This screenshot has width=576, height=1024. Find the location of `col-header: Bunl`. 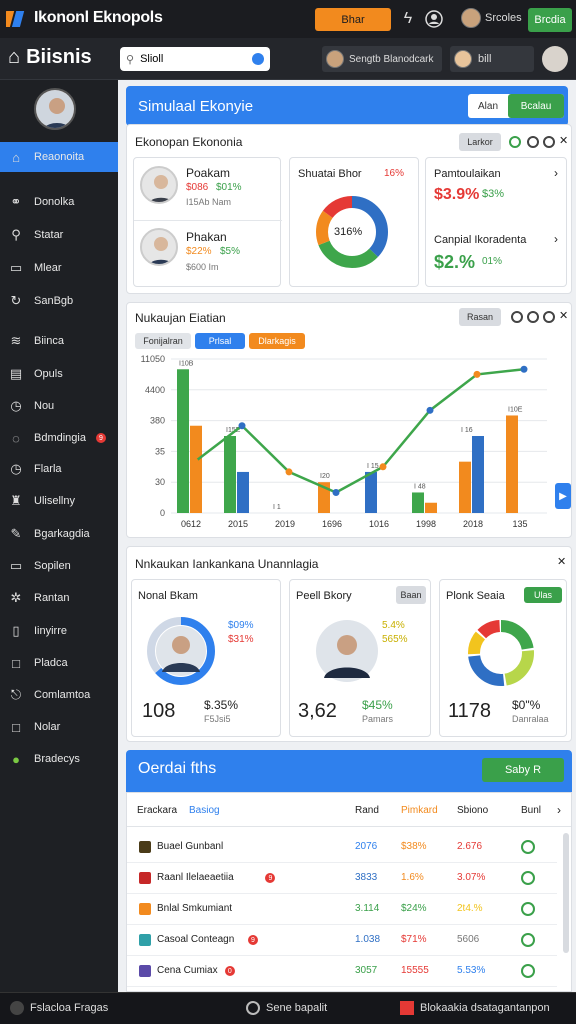

col-header: Bunl is located at coordinates (531, 810).